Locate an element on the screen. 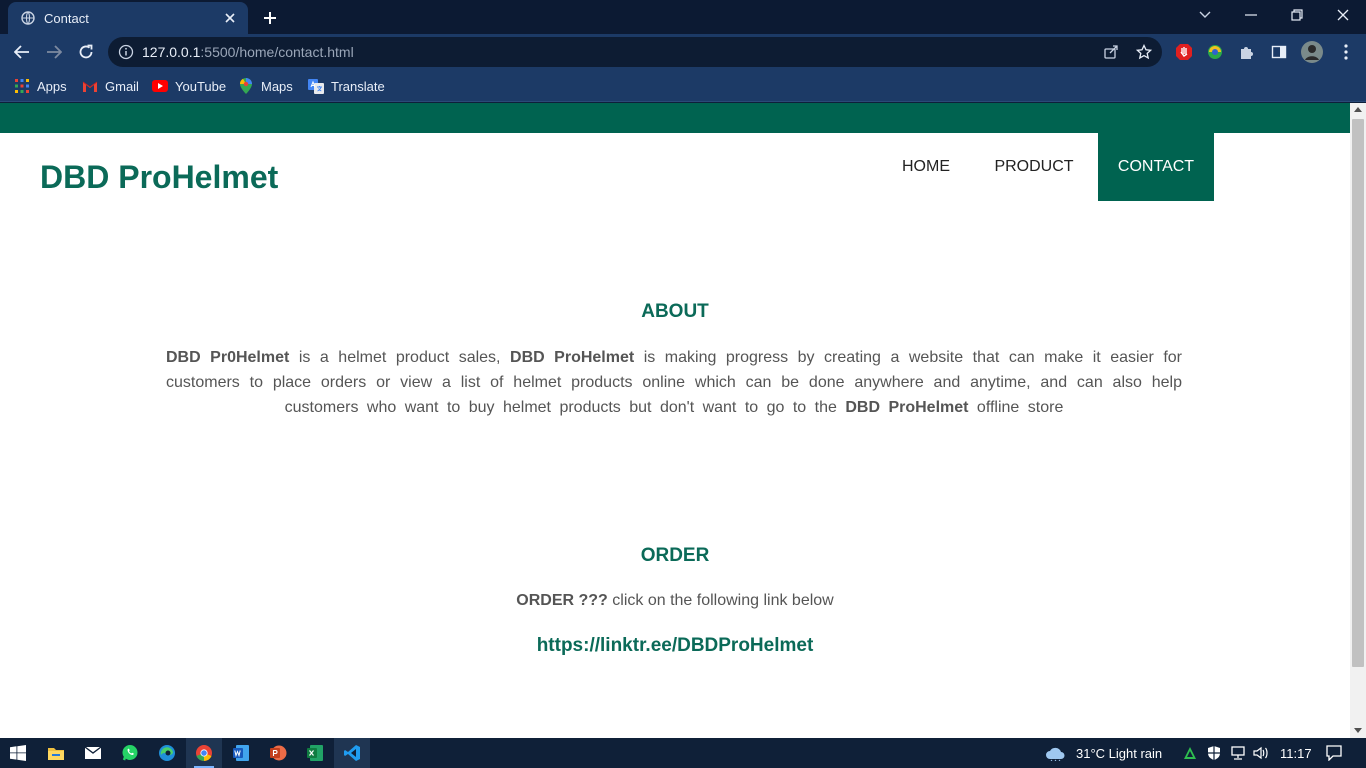  bookmark-maps: Maps is located at coordinates (265, 86).